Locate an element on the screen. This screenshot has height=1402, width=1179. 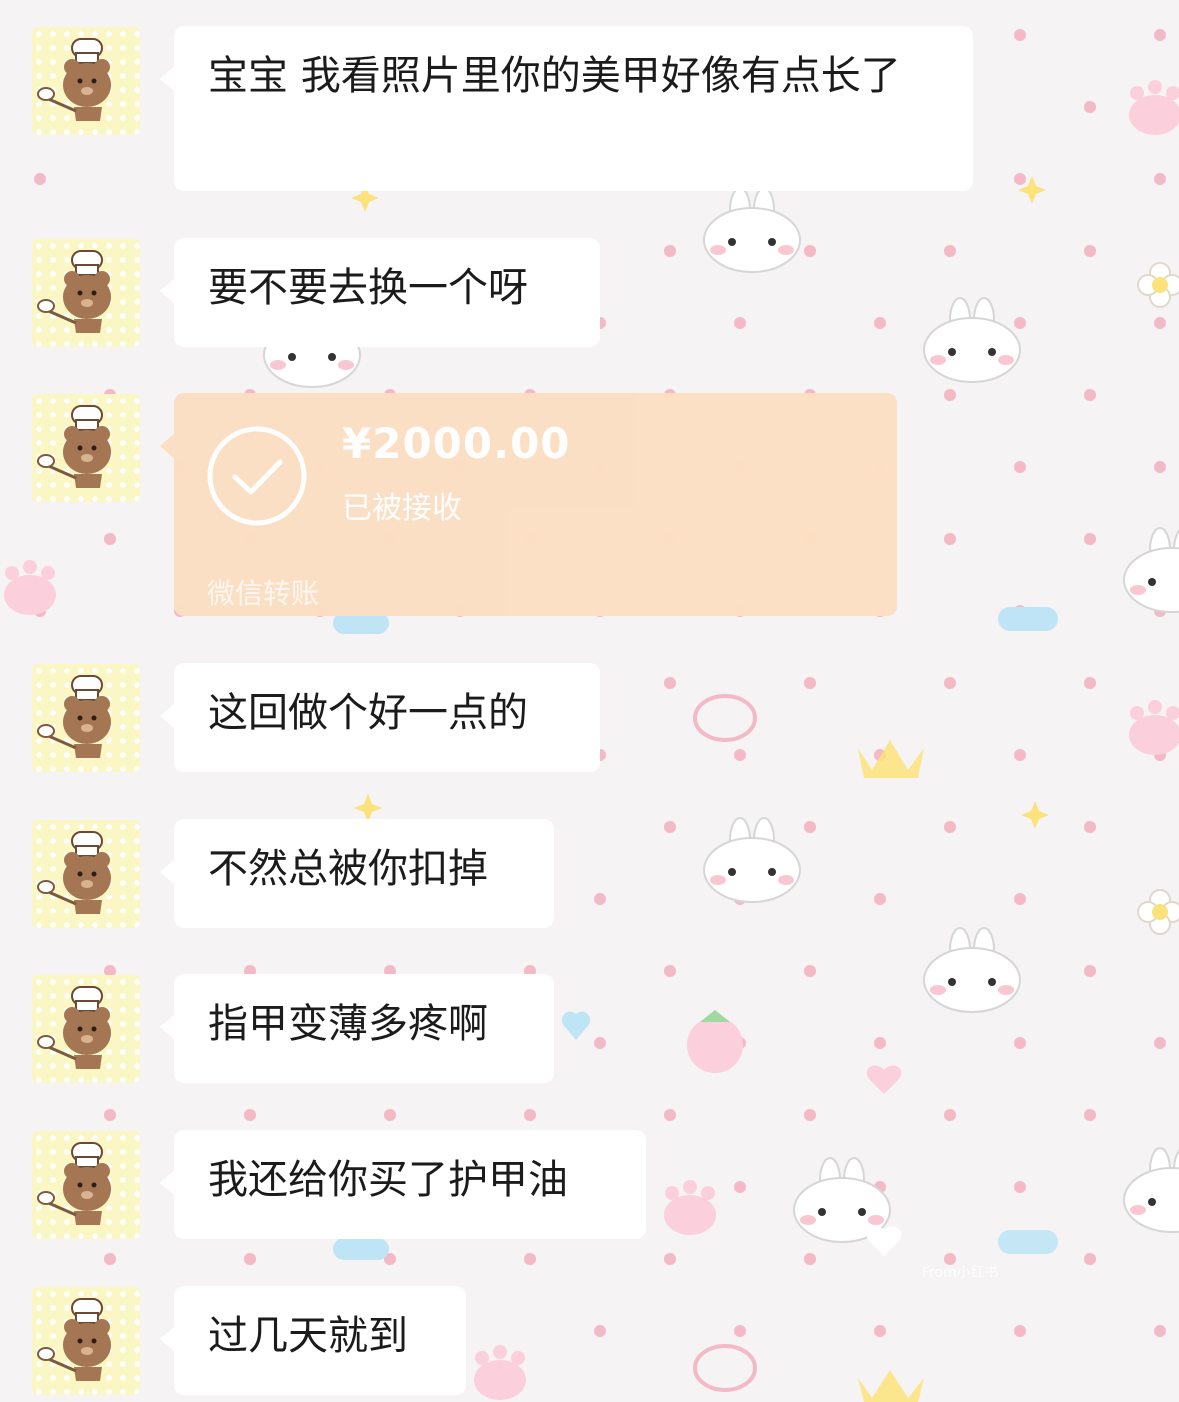
message-text: 要不要去换一个呀 is located at coordinates (368, 288).